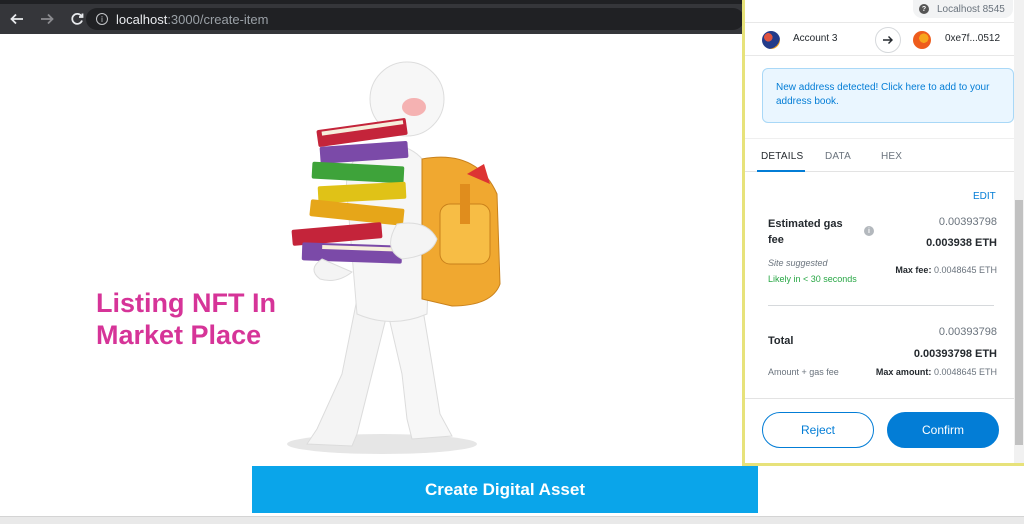 This screenshot has width=1024, height=524. Describe the element at coordinates (803, 372) in the screenshot. I see `amount-gas-label: Amount + gas fee` at that location.